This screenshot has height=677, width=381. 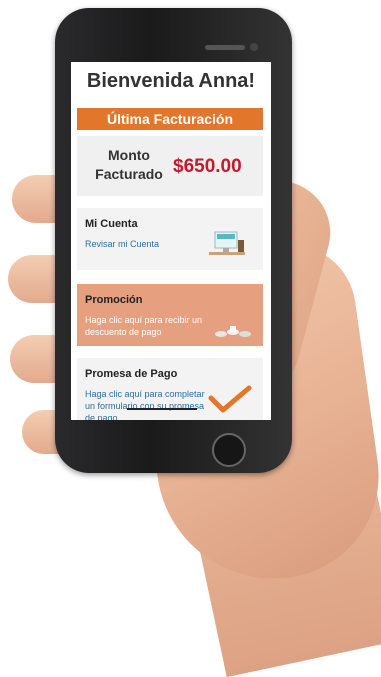 What do you see at coordinates (170, 119) in the screenshot?
I see `last-billing-bar: Última Facturación` at bounding box center [170, 119].